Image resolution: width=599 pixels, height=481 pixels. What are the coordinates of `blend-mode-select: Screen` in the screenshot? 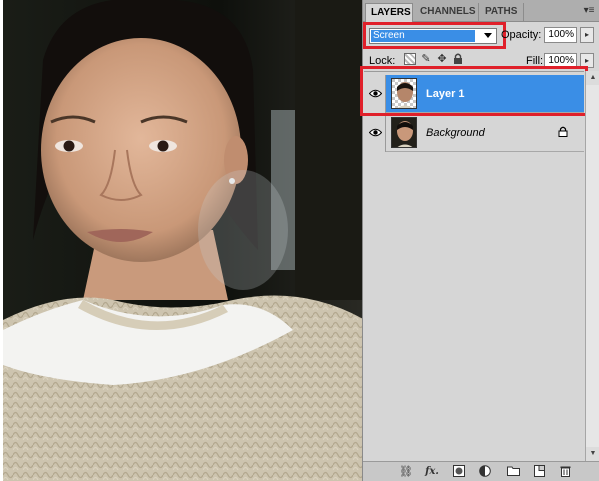 It's located at (433, 36).